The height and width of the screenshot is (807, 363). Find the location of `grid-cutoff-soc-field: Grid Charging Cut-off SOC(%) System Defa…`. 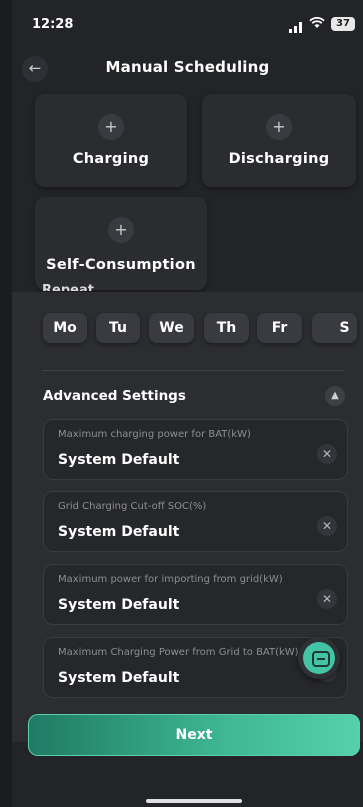

grid-cutoff-soc-field: Grid Charging Cut-off SOC(%) System Defa… is located at coordinates (195, 521).